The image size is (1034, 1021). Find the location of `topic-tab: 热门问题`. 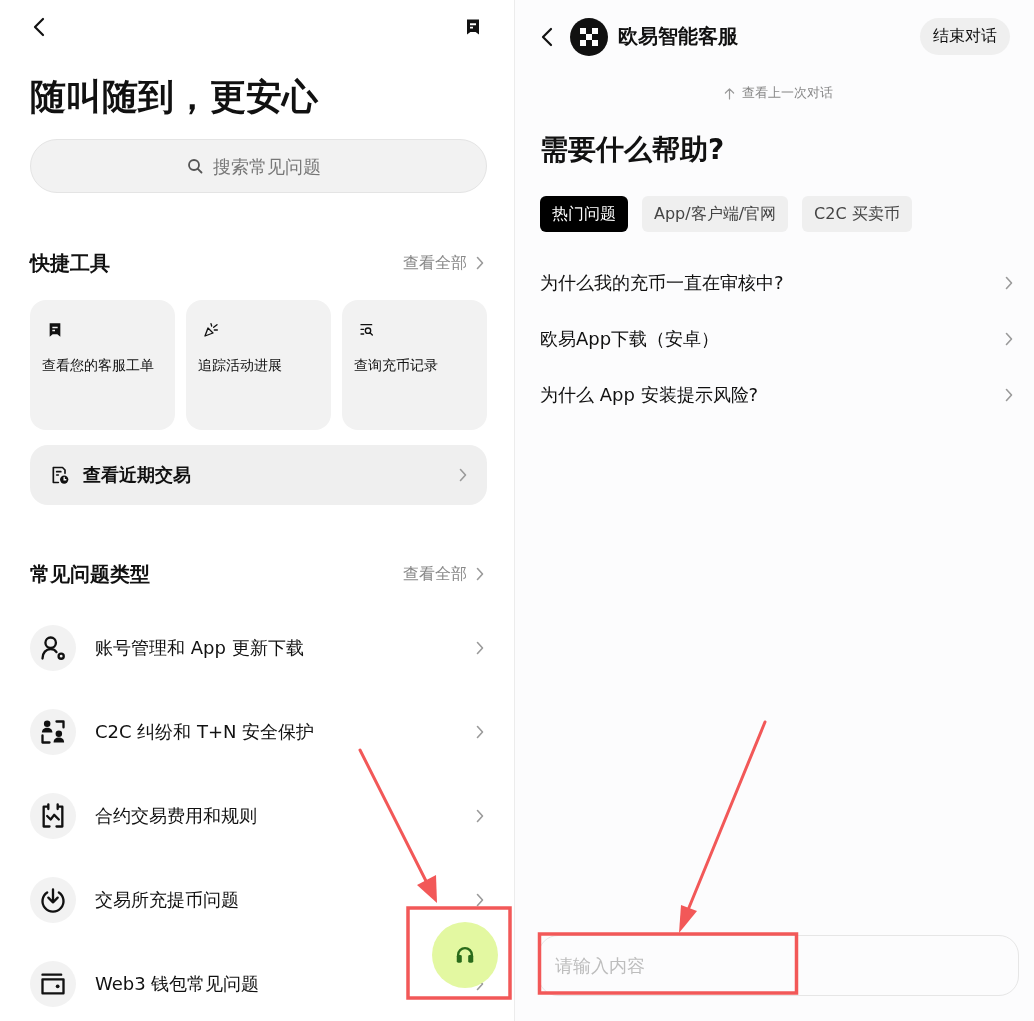

topic-tab: 热门问题 is located at coordinates (584, 214).